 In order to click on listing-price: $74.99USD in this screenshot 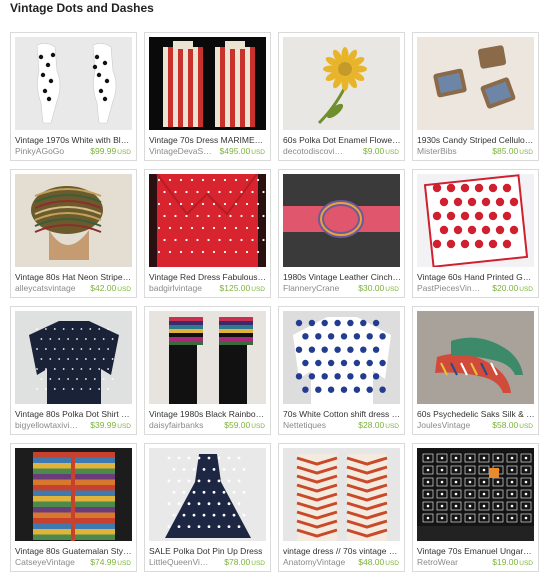, I will do `click(110, 563)`.